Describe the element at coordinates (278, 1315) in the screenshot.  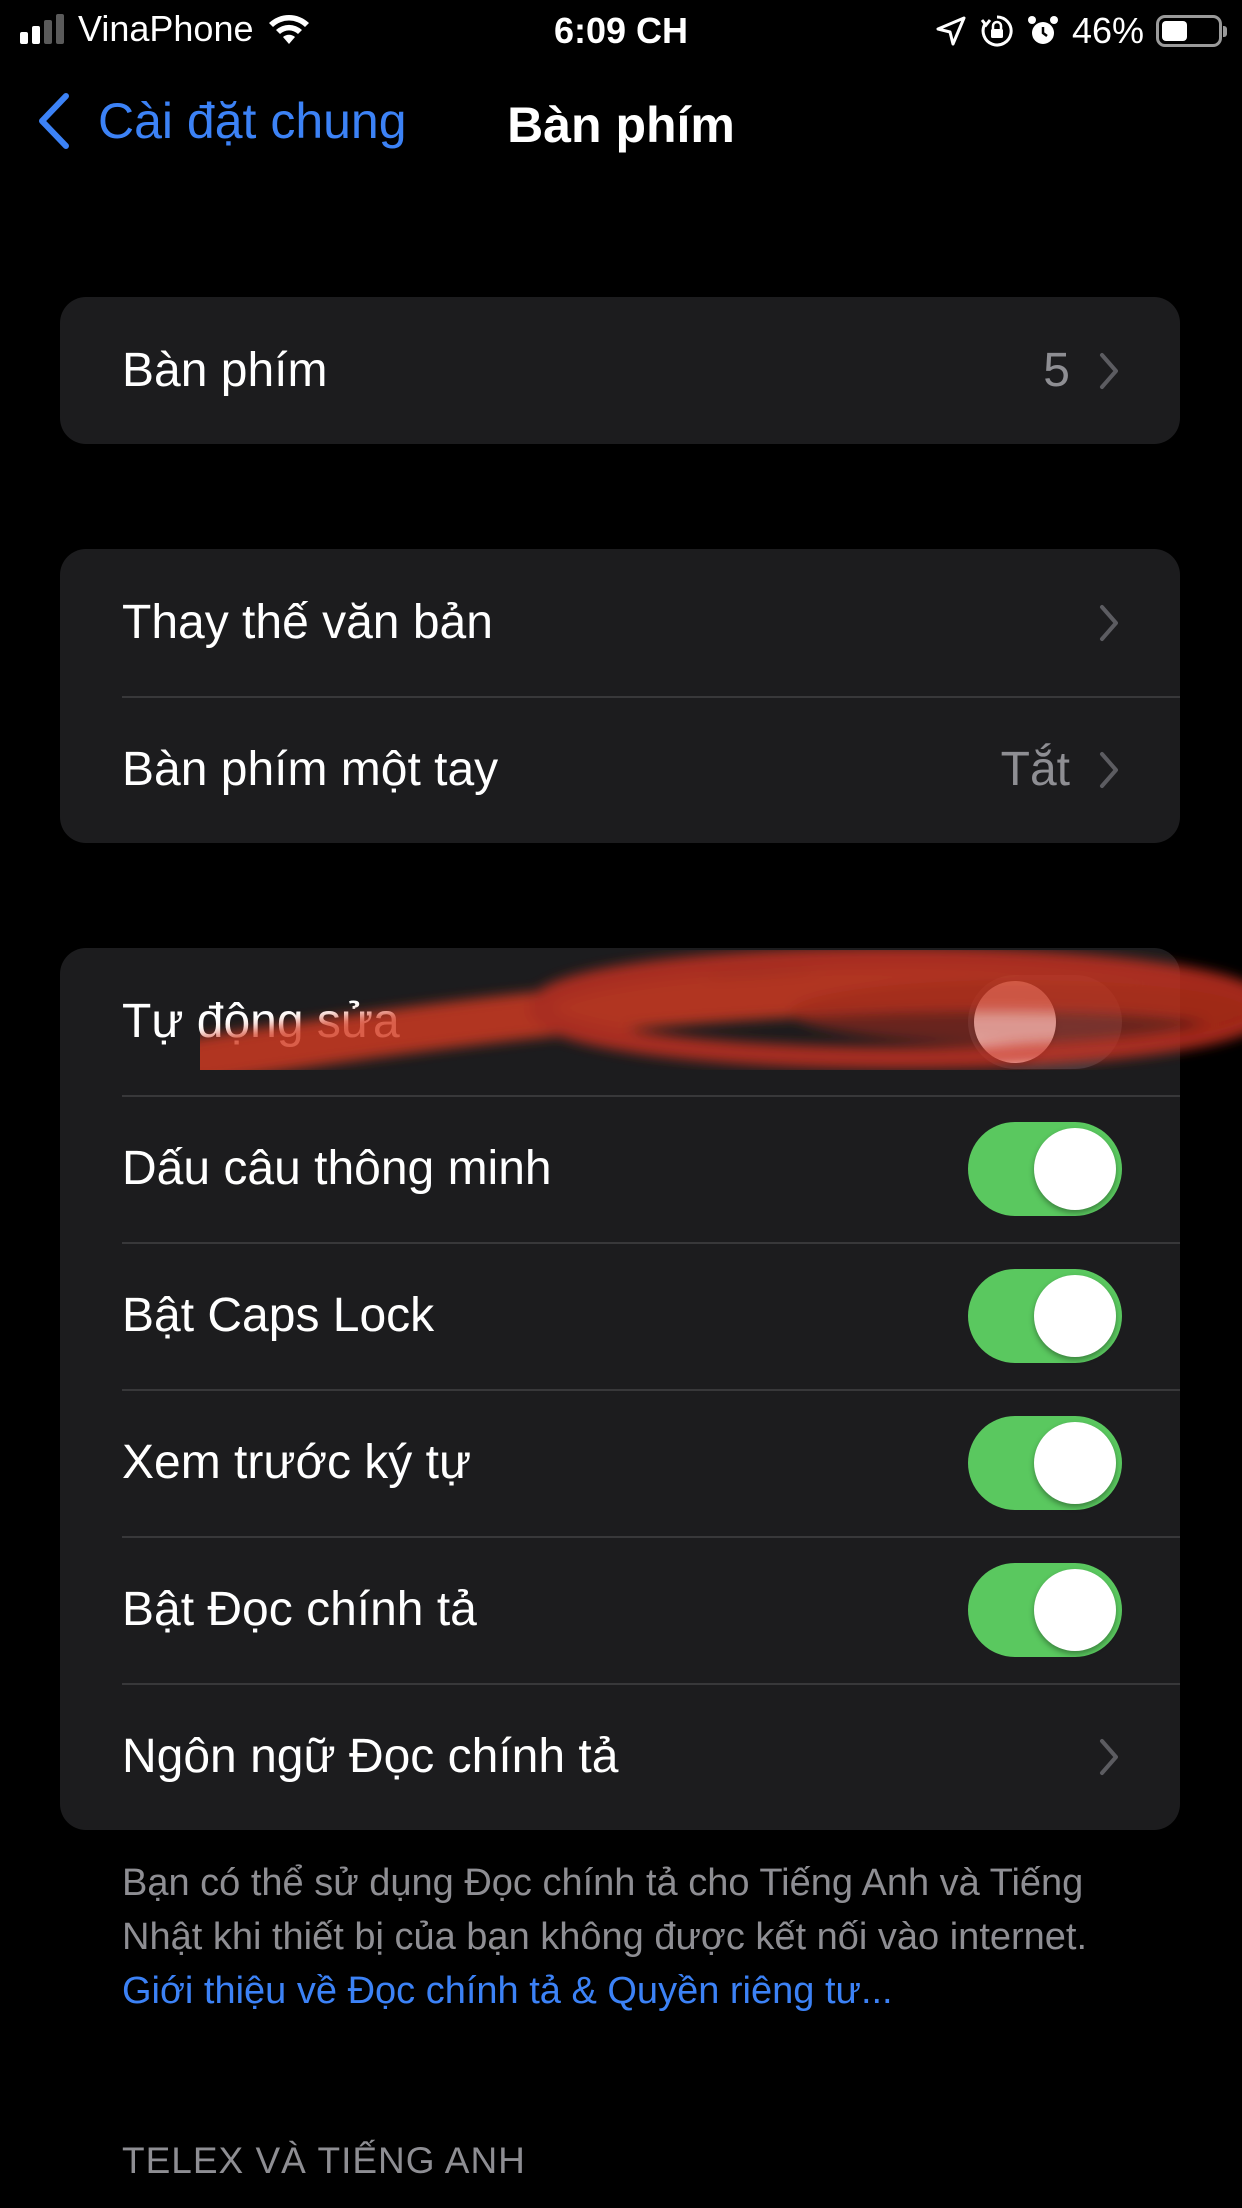
I see `row-label: Bật Caps Lock` at that location.